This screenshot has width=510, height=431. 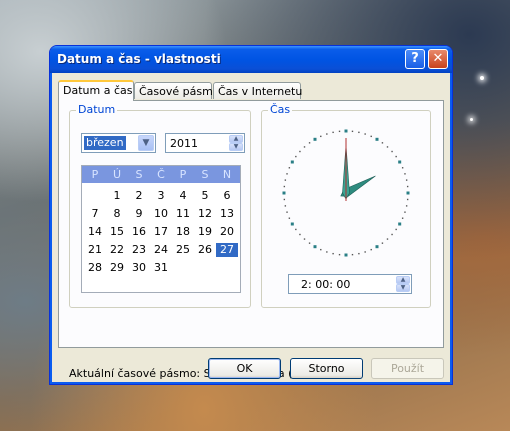 What do you see at coordinates (95, 250) in the screenshot?
I see `calendar-day: 21` at bounding box center [95, 250].